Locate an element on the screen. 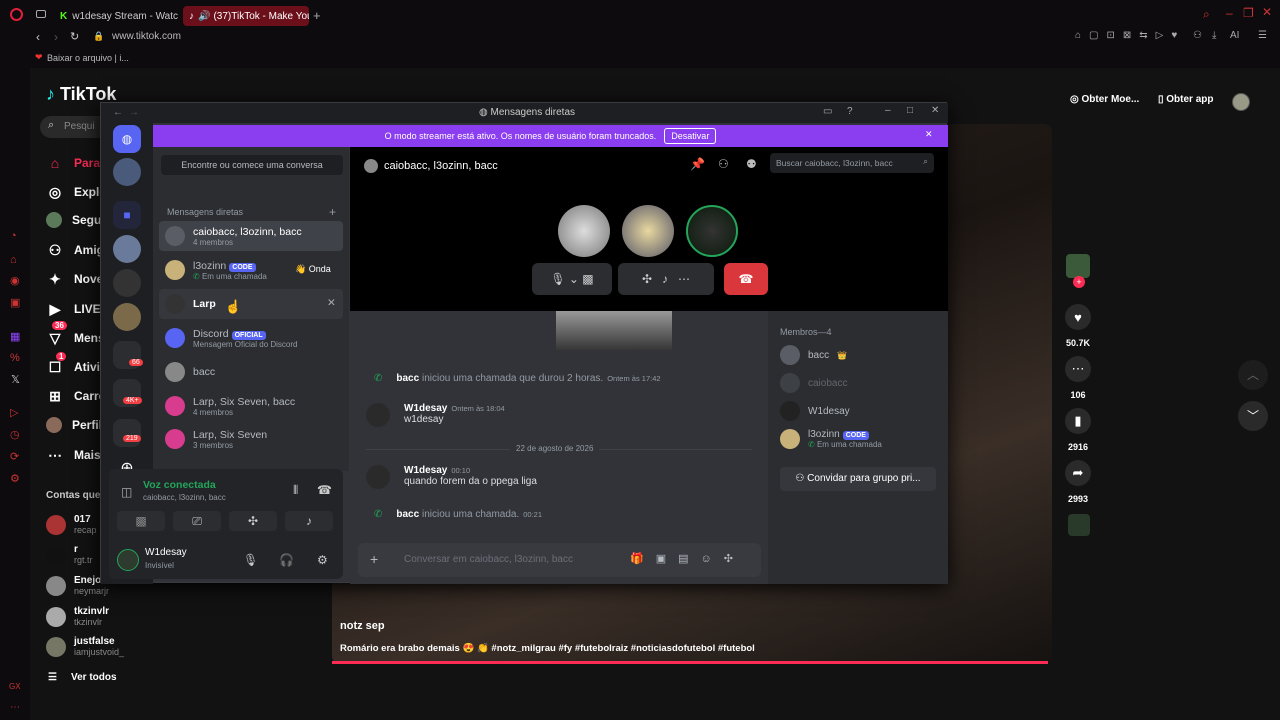  account-item: justfalse iamjustvoid_ is located at coordinates (85, 647).